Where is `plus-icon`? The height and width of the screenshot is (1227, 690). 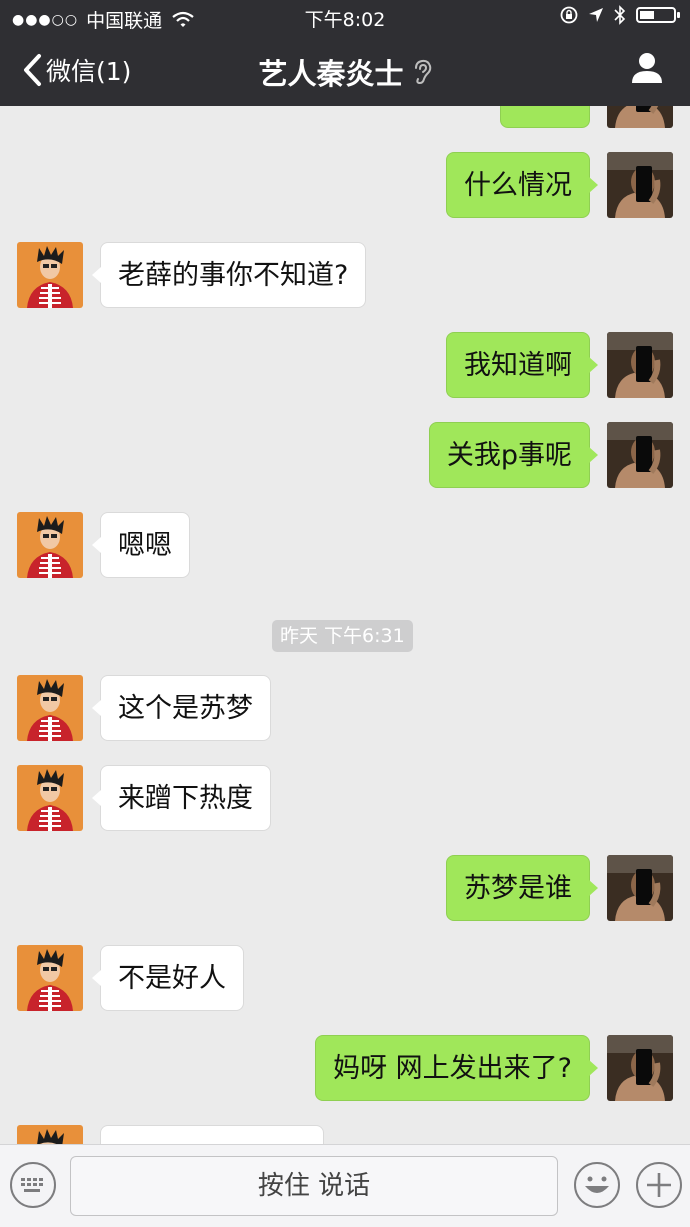
plus-icon is located at coordinates (659, 1185).